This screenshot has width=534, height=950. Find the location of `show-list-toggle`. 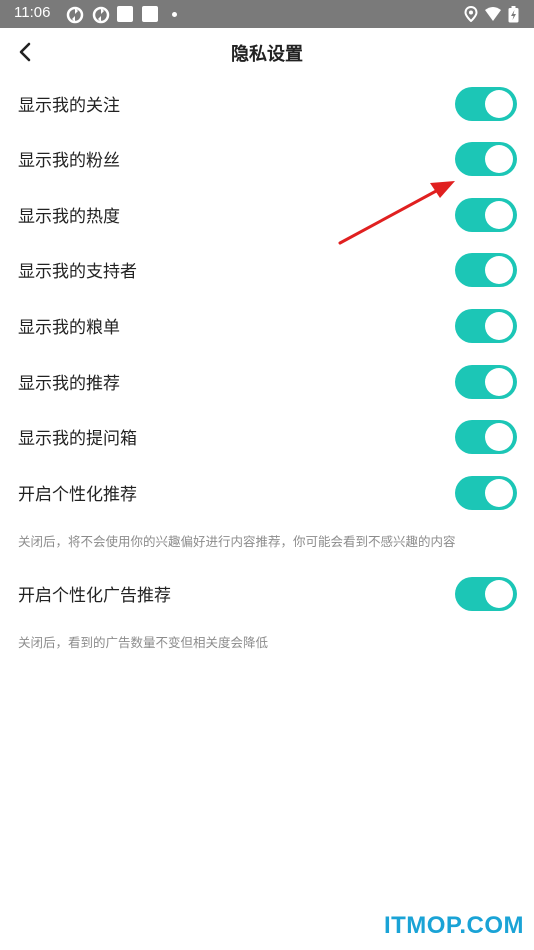

show-list-toggle is located at coordinates (486, 326).